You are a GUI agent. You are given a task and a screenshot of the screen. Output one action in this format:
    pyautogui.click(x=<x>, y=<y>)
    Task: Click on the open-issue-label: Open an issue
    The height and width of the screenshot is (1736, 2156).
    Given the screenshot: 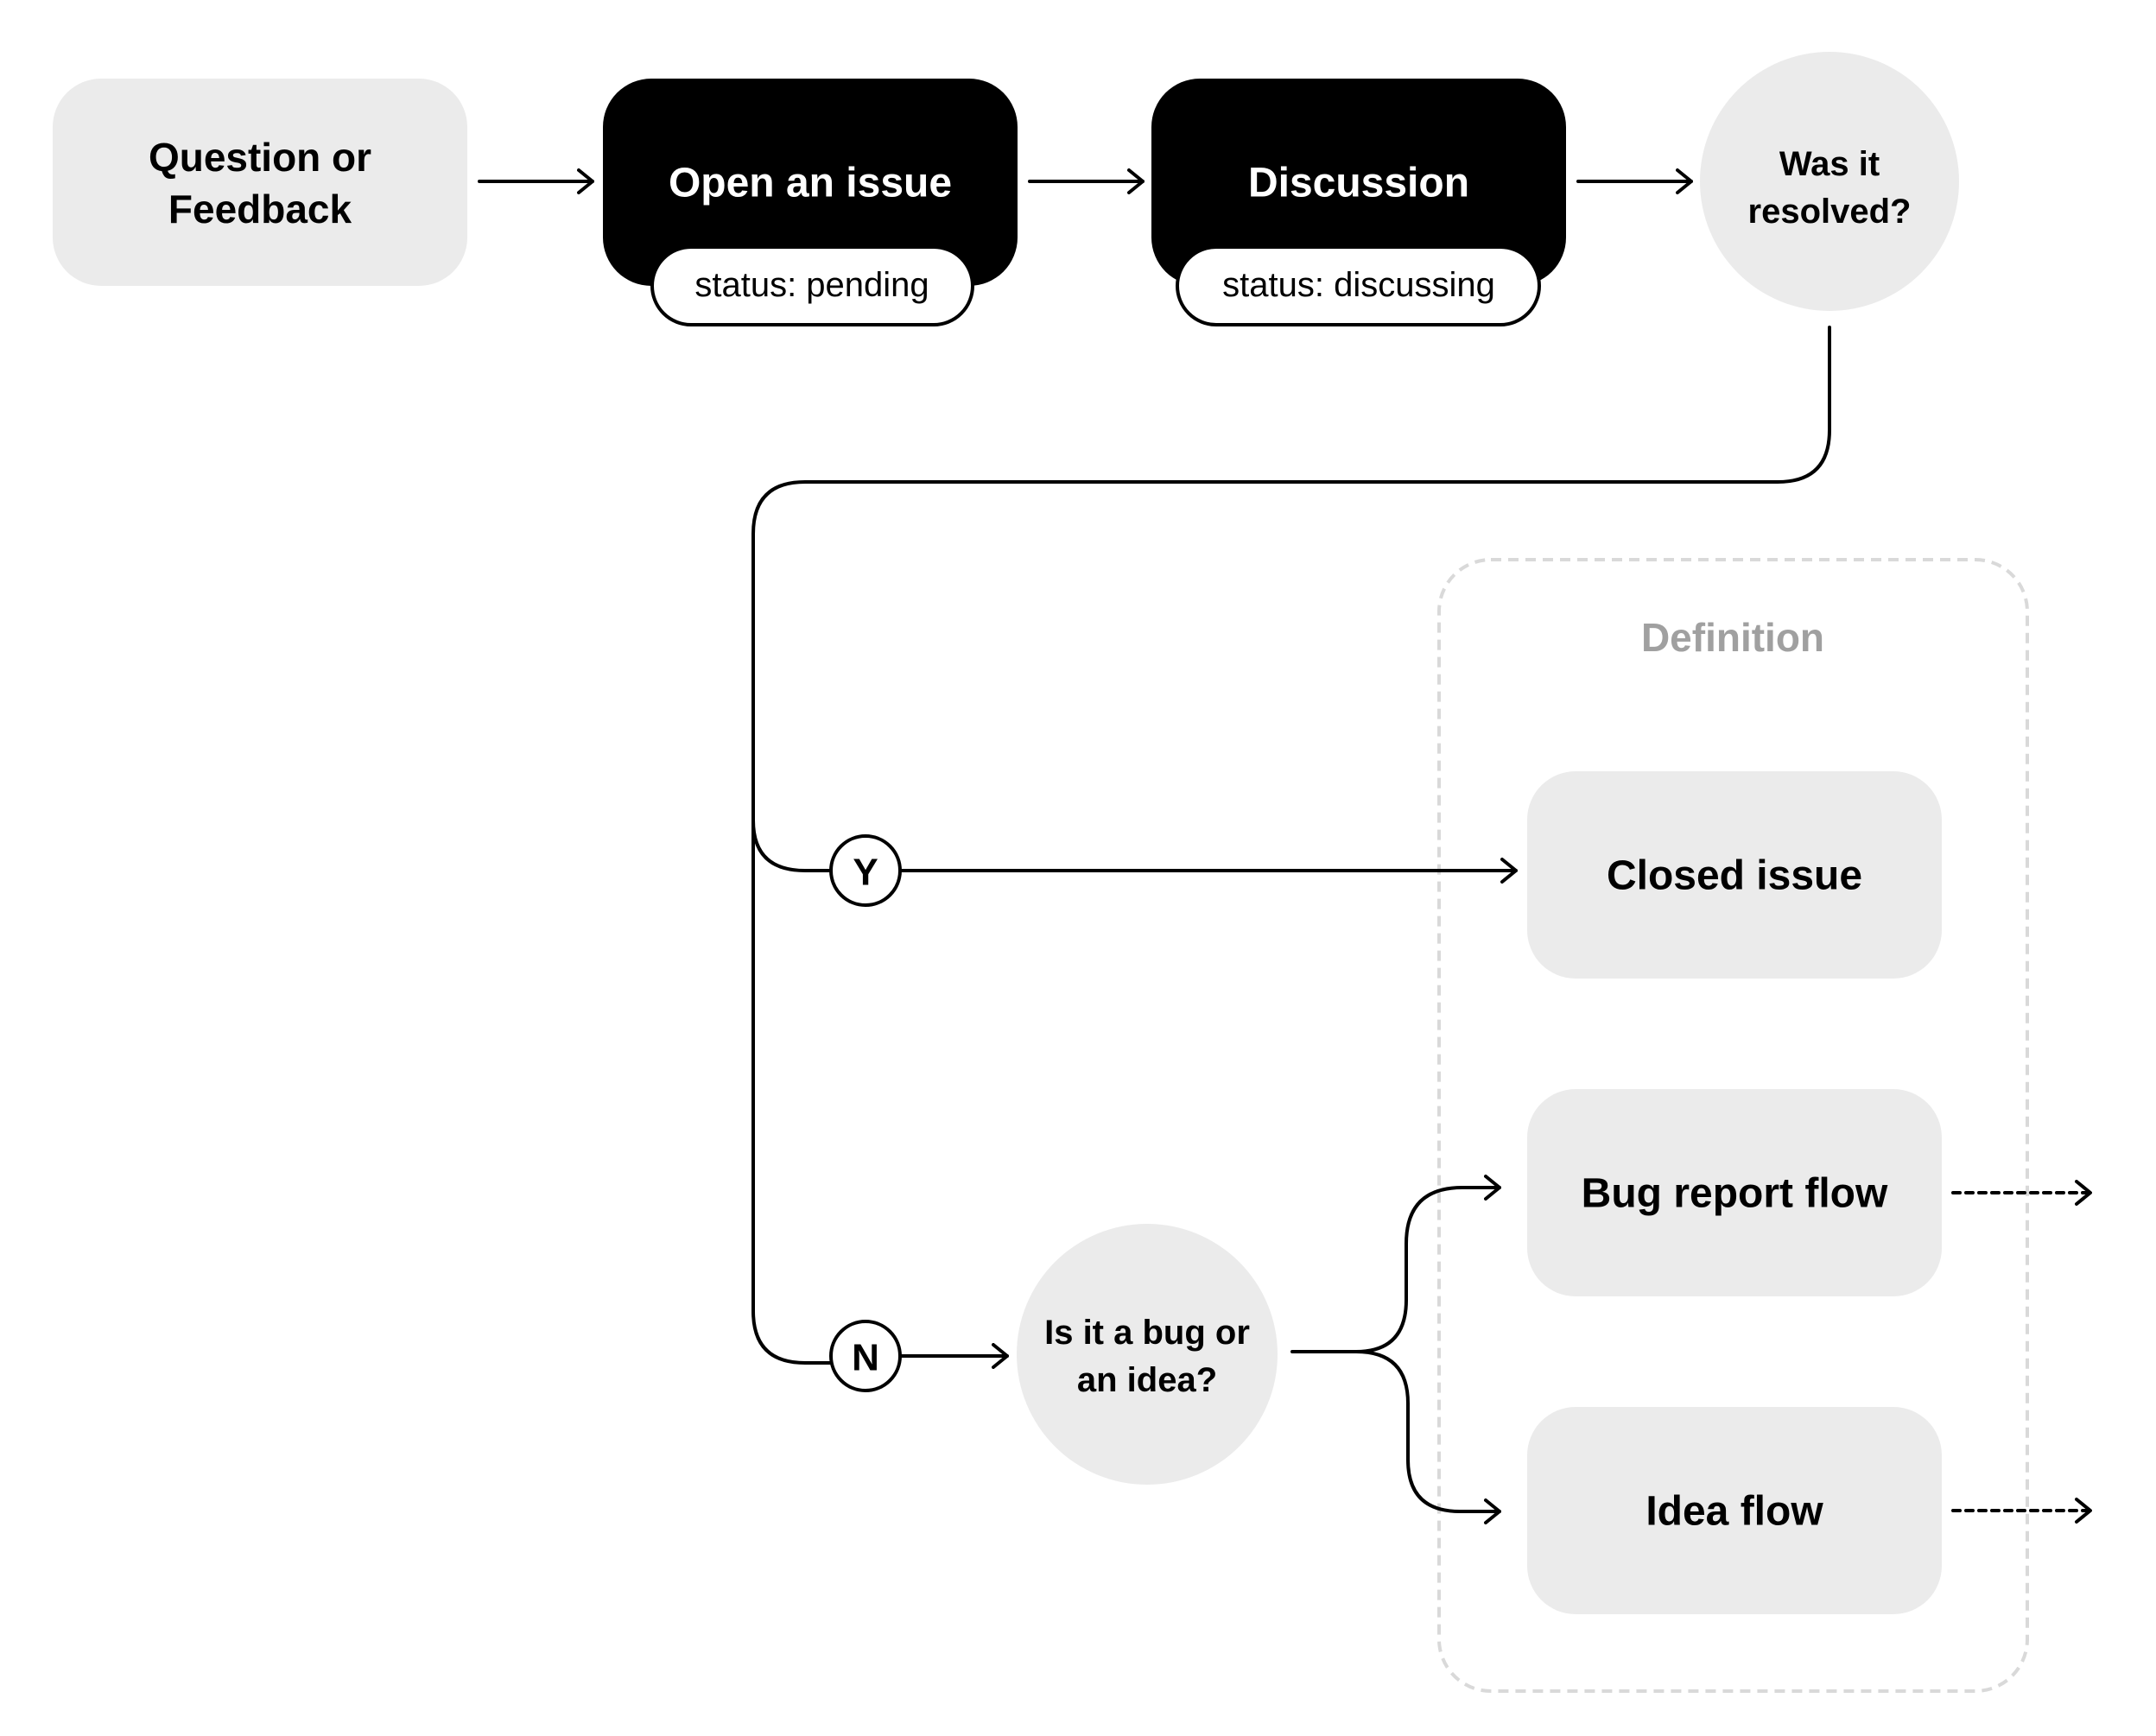 What is the action you would take?
    pyautogui.click(x=810, y=183)
    